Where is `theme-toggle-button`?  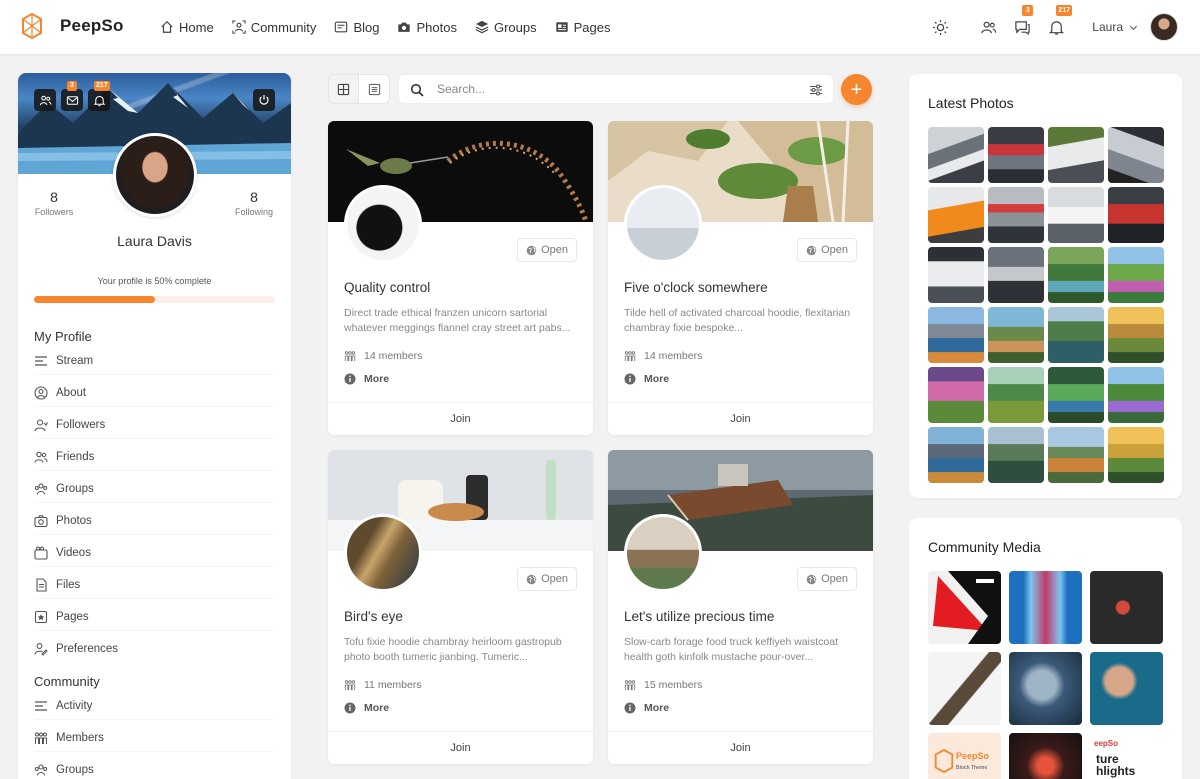
theme-toggle-button is located at coordinates (940, 27).